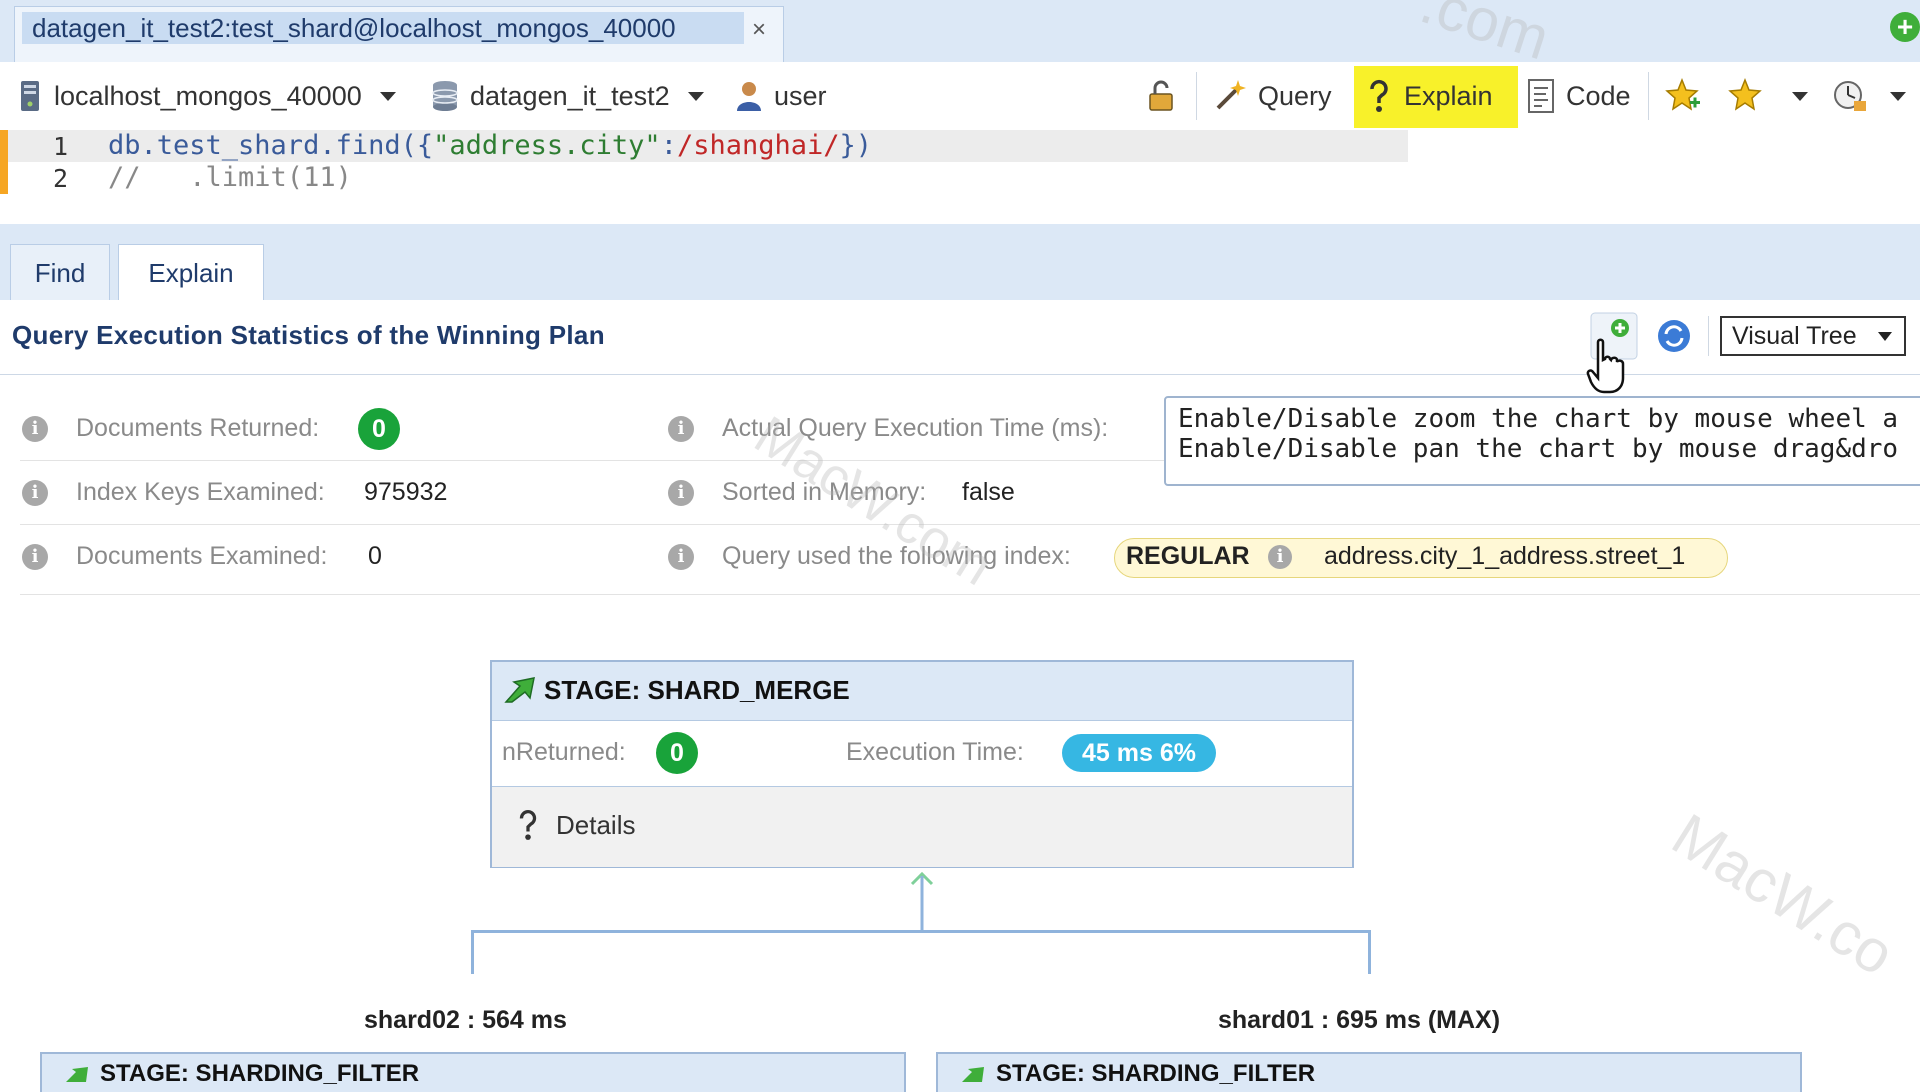  I want to click on view-mode-select: Visual Tree, so click(1813, 336).